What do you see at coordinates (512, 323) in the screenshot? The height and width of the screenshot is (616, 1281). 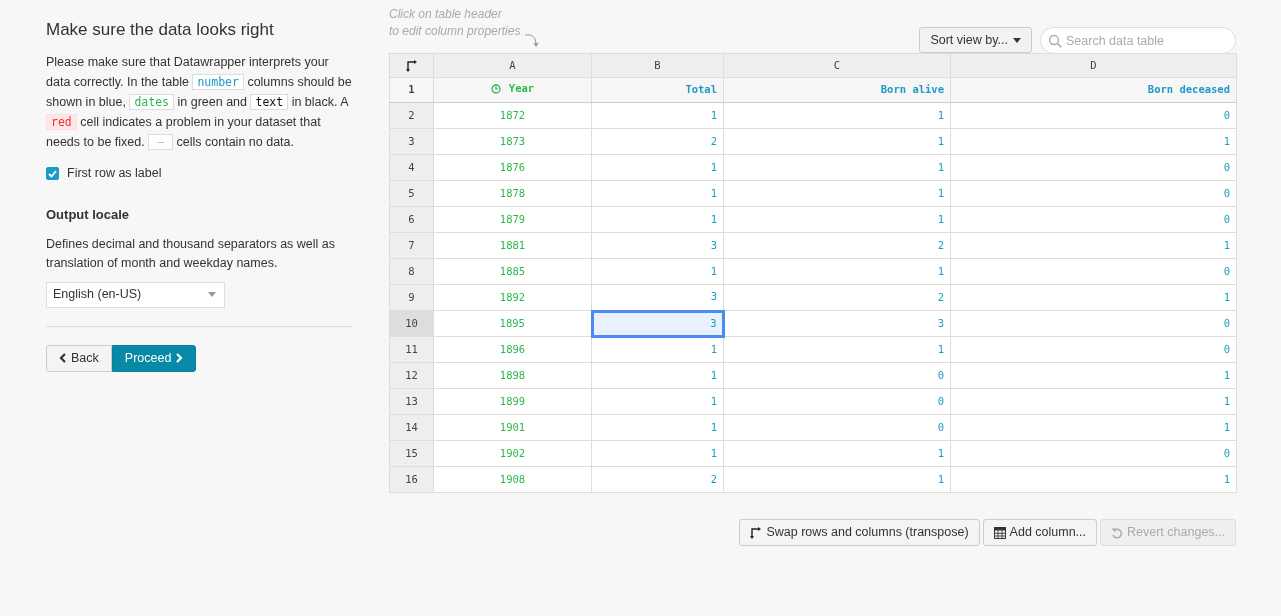 I see `table-cell: 1895` at bounding box center [512, 323].